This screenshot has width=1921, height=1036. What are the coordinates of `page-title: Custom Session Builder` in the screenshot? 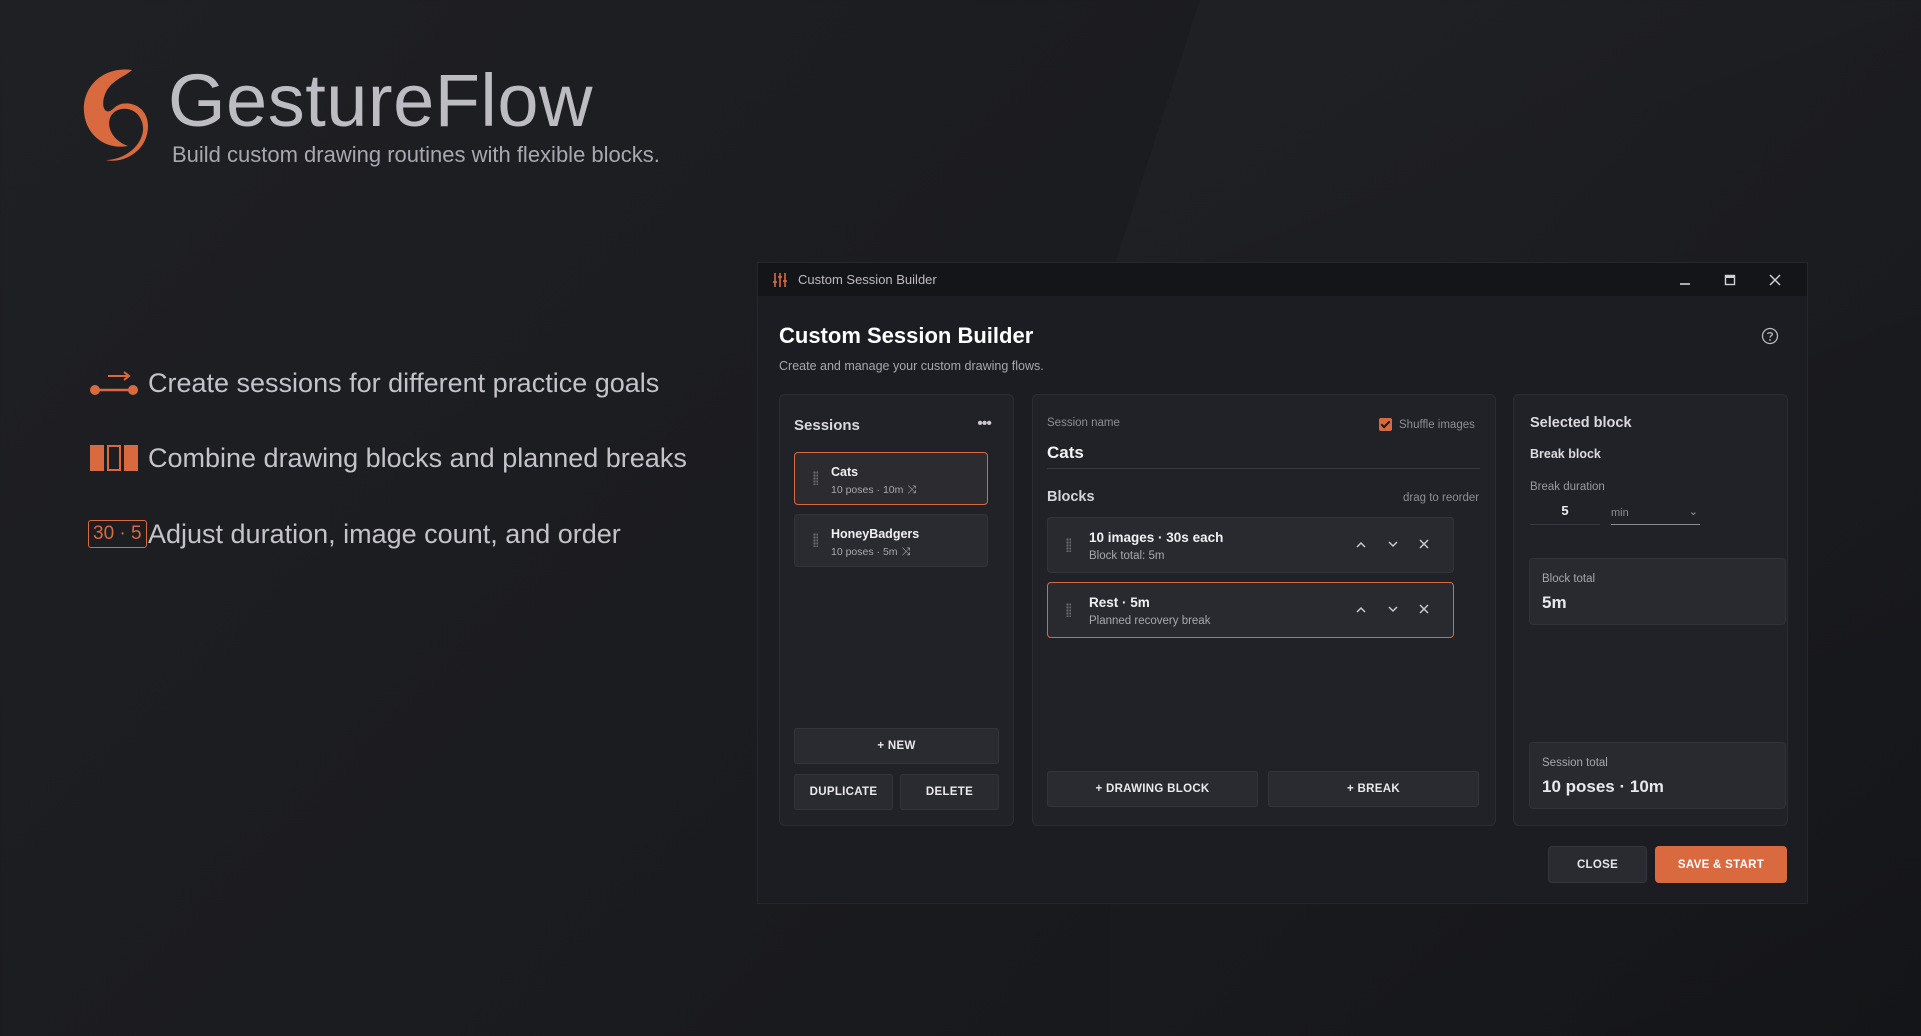 It's located at (906, 335).